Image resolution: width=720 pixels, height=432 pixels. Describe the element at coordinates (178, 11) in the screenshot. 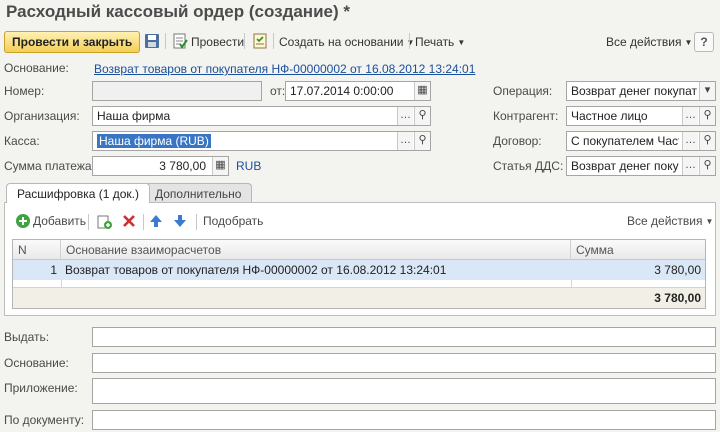

I see `window-title: Расходный кассовый ордер (создание) *` at that location.